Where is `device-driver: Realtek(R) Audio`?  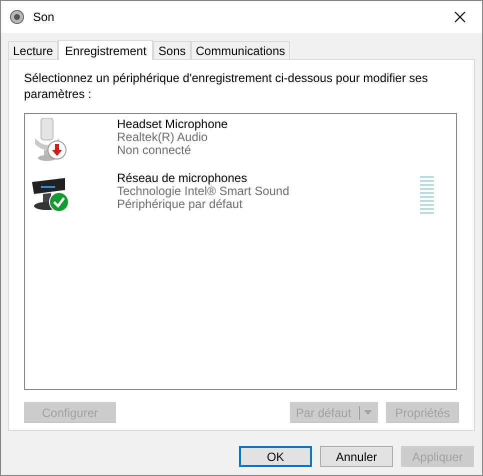
device-driver: Realtek(R) Audio is located at coordinates (162, 137).